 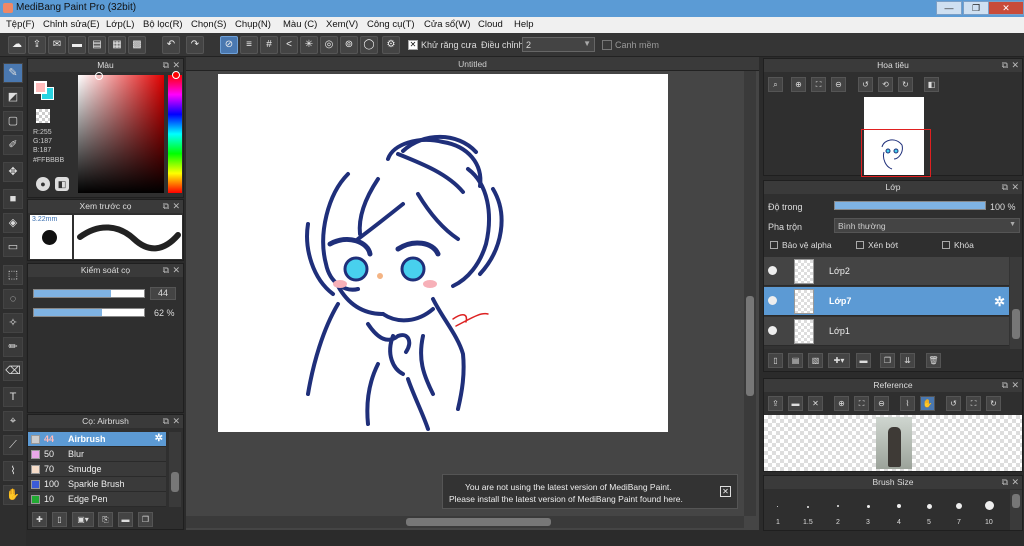 I want to click on minimize-button: —, so click(x=949, y=8).